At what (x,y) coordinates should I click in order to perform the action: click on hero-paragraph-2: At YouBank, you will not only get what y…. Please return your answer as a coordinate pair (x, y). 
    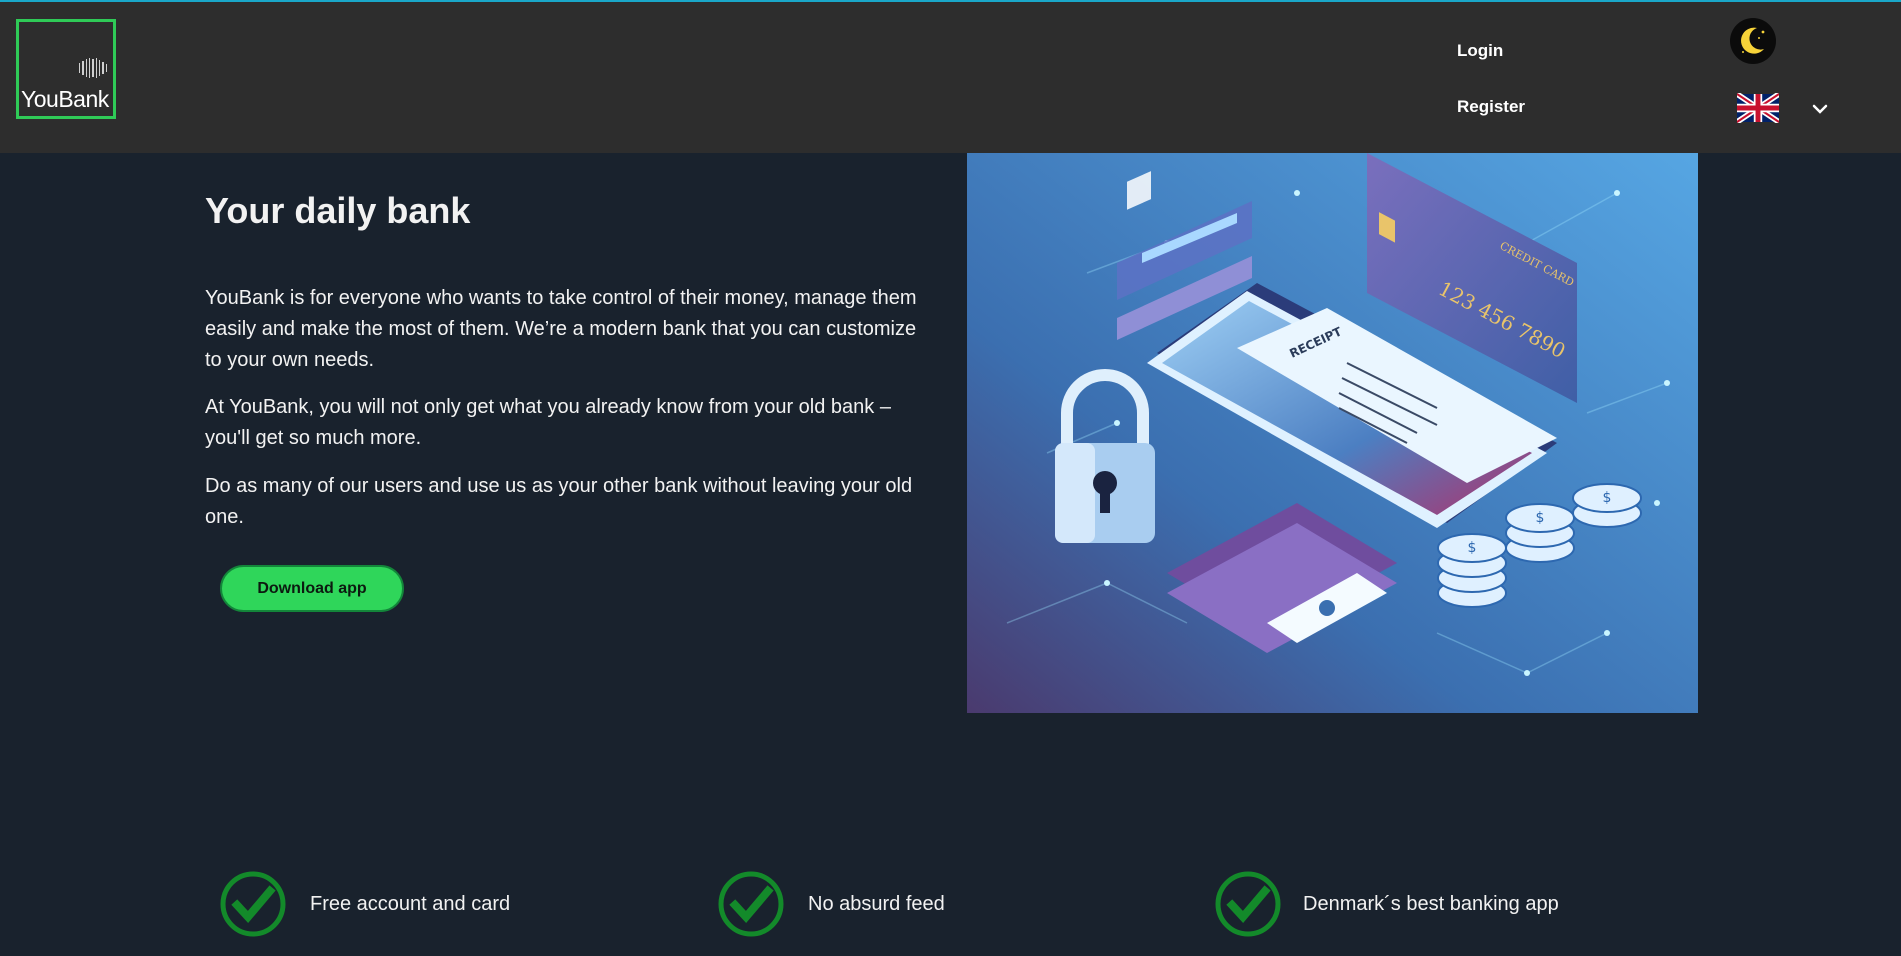
    Looking at the image, I should click on (548, 422).